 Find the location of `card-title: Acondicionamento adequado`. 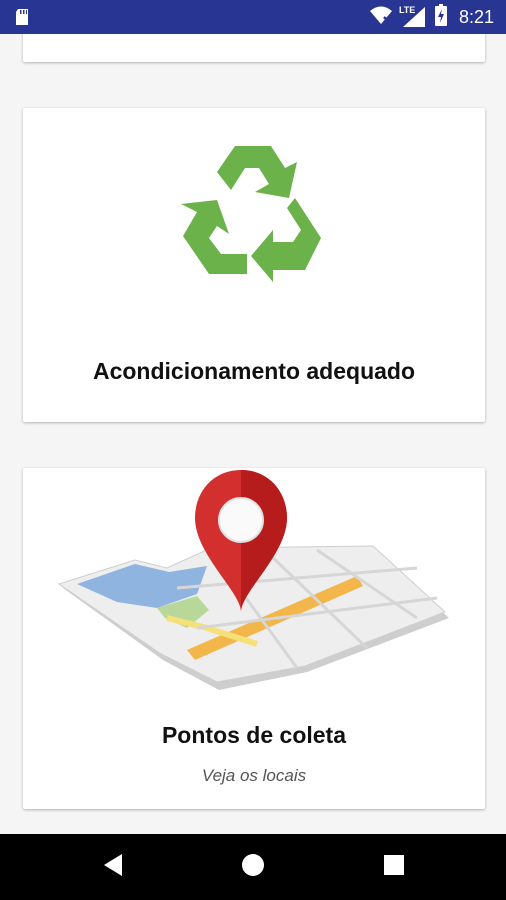

card-title: Acondicionamento adequado is located at coordinates (254, 371).